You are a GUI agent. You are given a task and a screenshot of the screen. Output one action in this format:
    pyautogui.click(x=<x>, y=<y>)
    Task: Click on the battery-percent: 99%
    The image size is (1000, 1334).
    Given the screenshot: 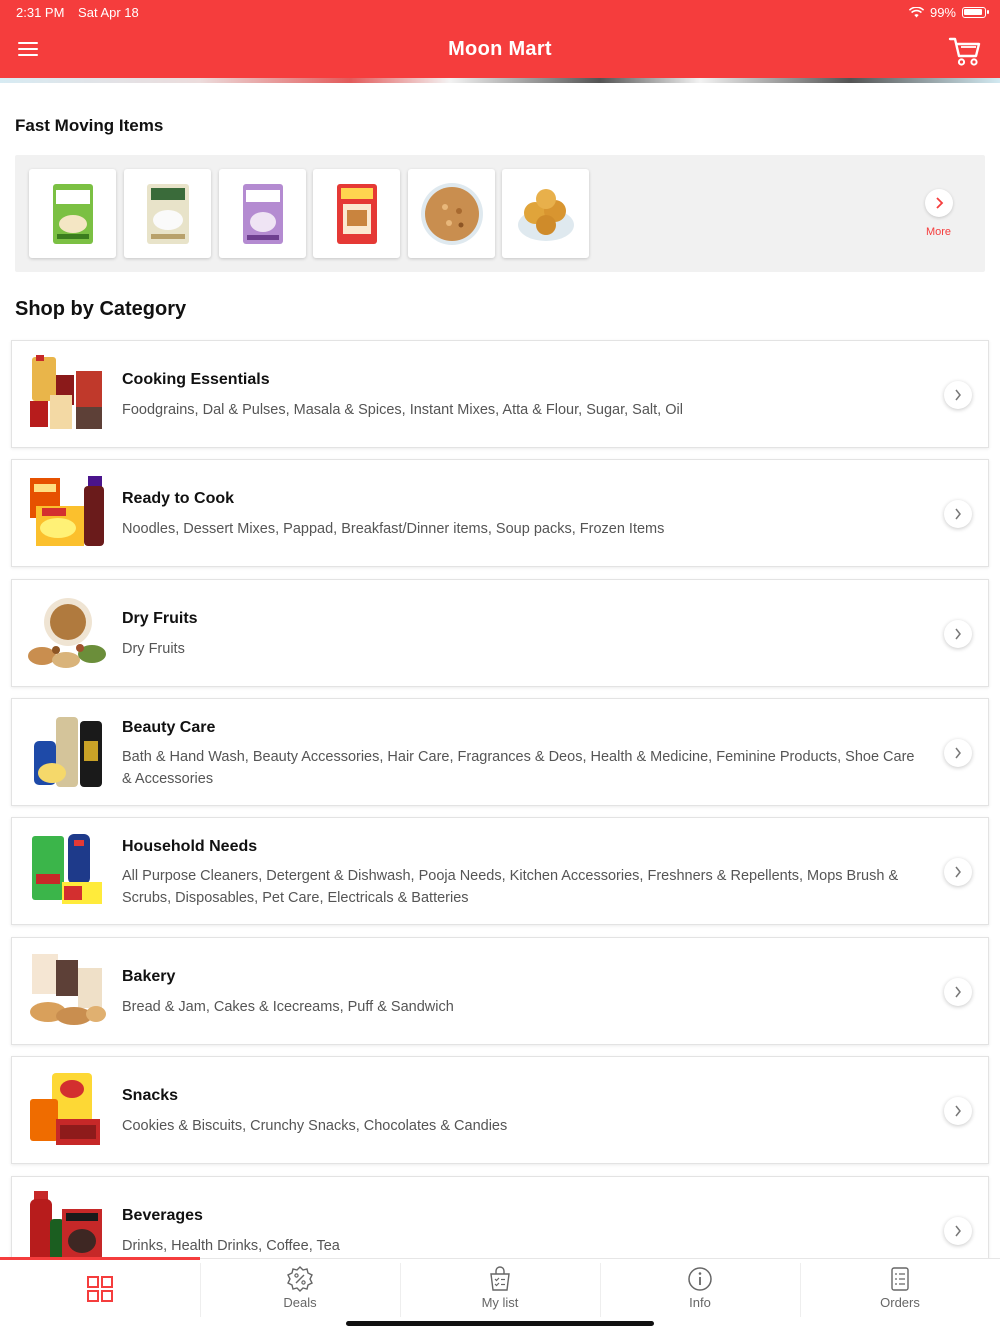 What is the action you would take?
    pyautogui.click(x=942, y=12)
    